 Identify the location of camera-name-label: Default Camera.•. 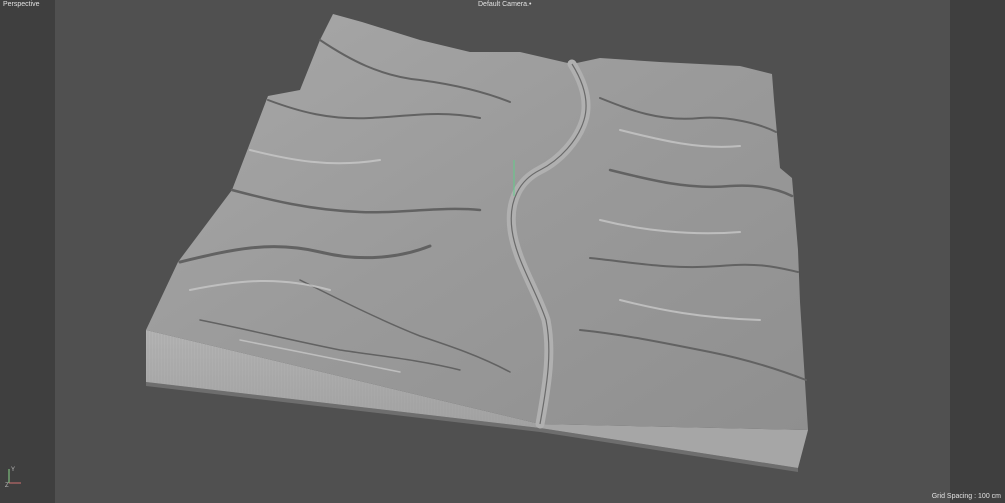
(504, 4).